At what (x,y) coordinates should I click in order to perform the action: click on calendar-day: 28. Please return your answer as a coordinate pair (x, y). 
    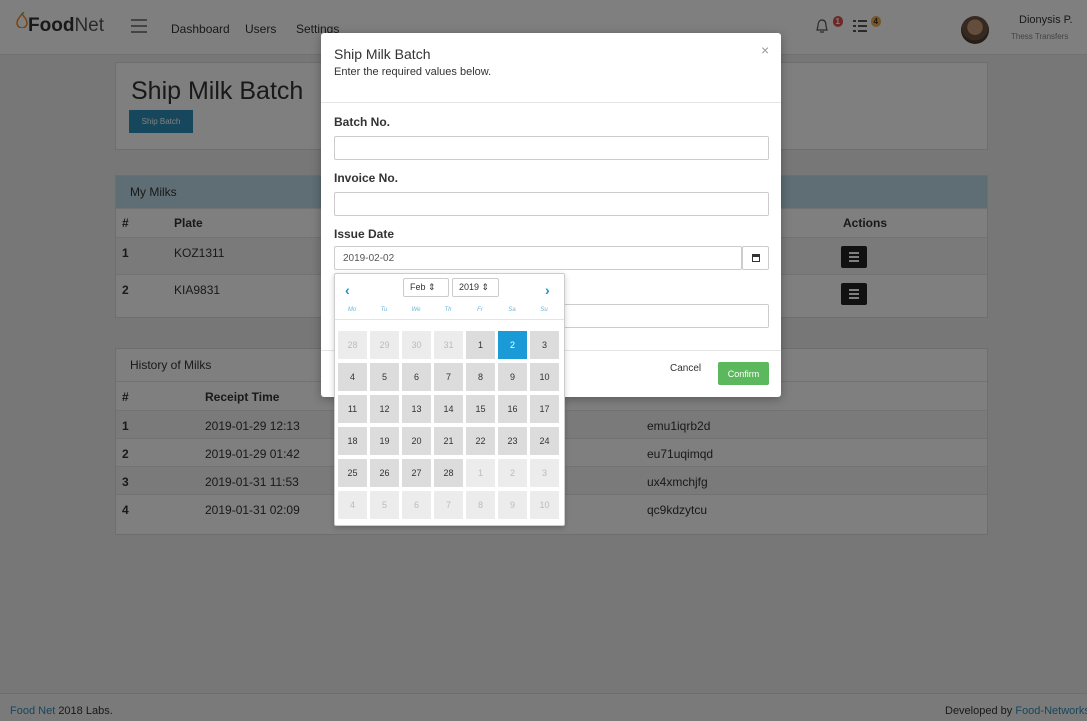
    Looking at the image, I should click on (448, 473).